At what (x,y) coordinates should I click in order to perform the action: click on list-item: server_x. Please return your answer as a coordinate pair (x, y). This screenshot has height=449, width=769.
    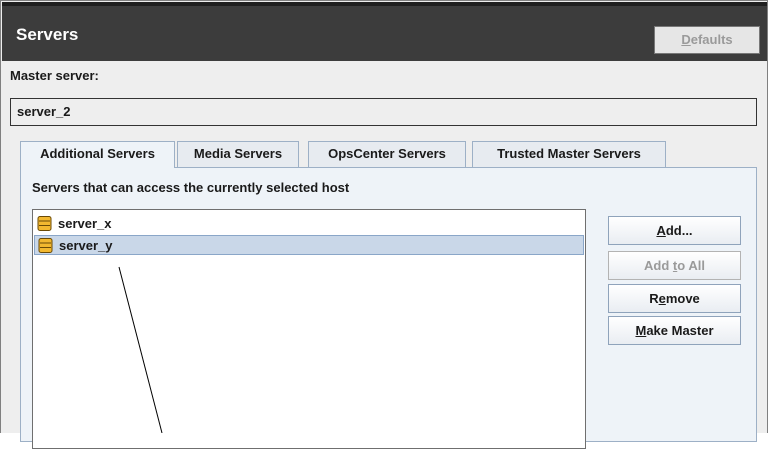
    Looking at the image, I should click on (309, 224).